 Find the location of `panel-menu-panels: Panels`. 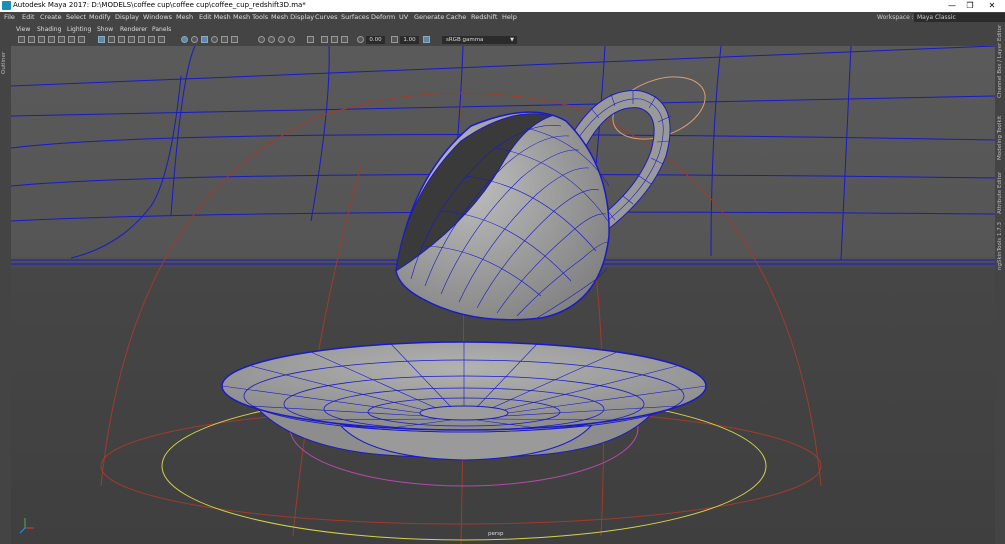

panel-menu-panels: Panels is located at coordinates (161, 29).